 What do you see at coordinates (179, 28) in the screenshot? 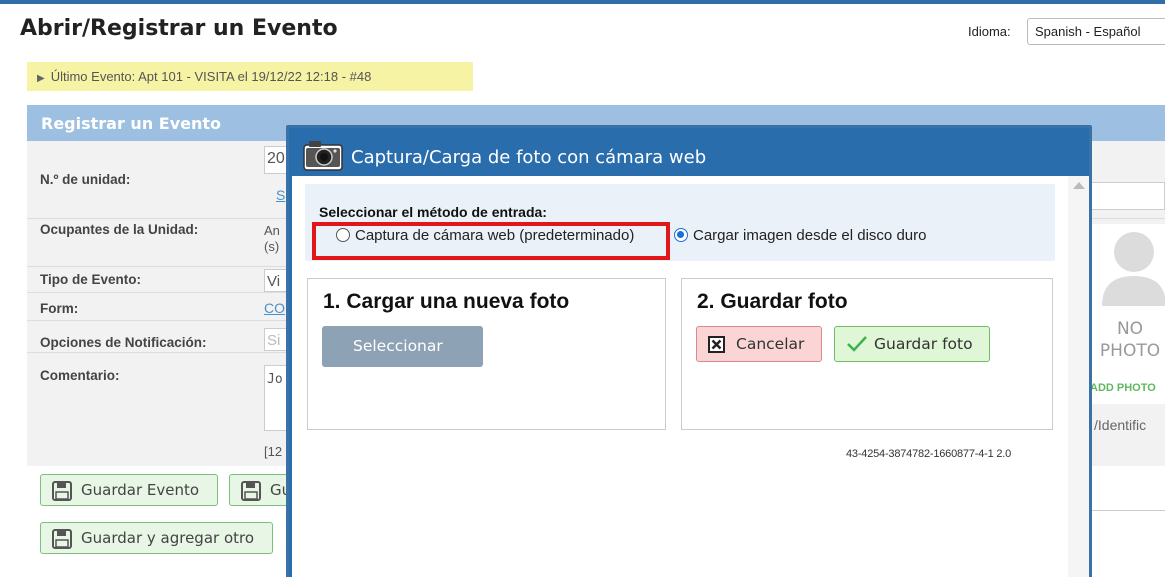
I see `page-title: Abrir/Registrar un Evento` at bounding box center [179, 28].